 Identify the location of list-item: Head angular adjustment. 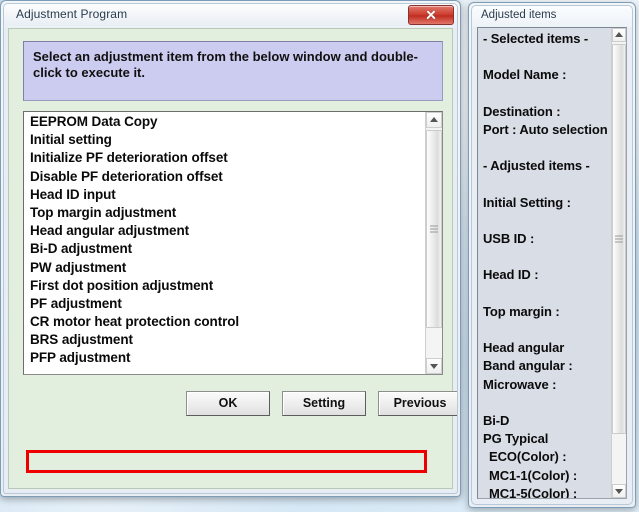
(224, 231).